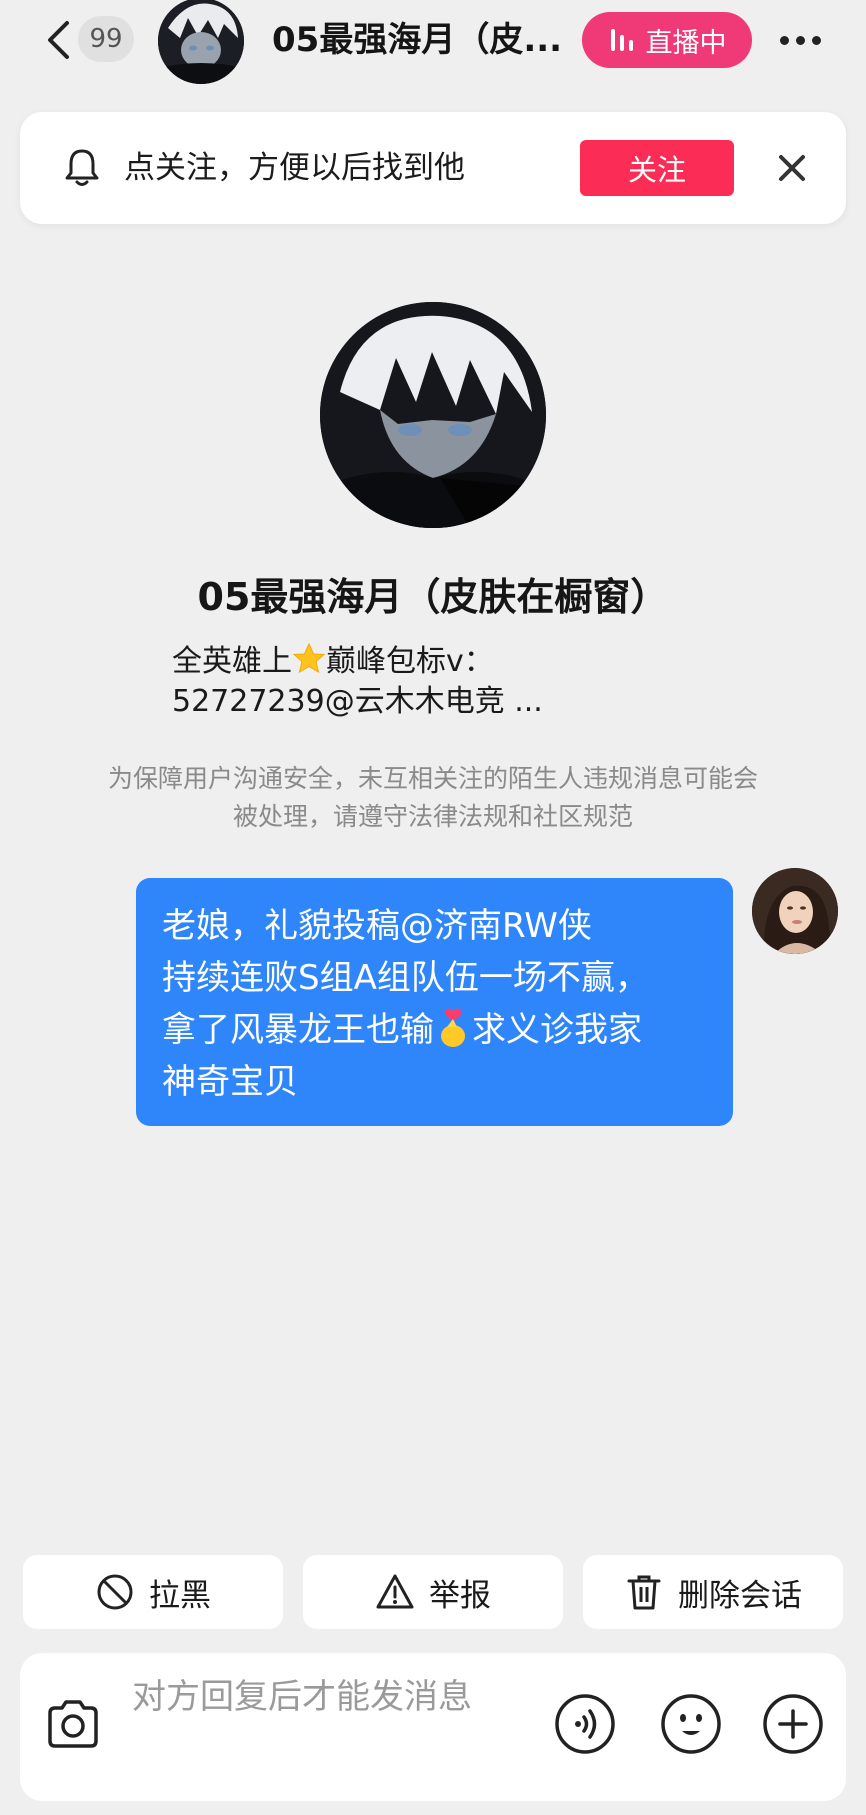 This screenshot has width=866, height=1815. Describe the element at coordinates (201, 42) in the screenshot. I see `chat-partner-avatar` at that location.